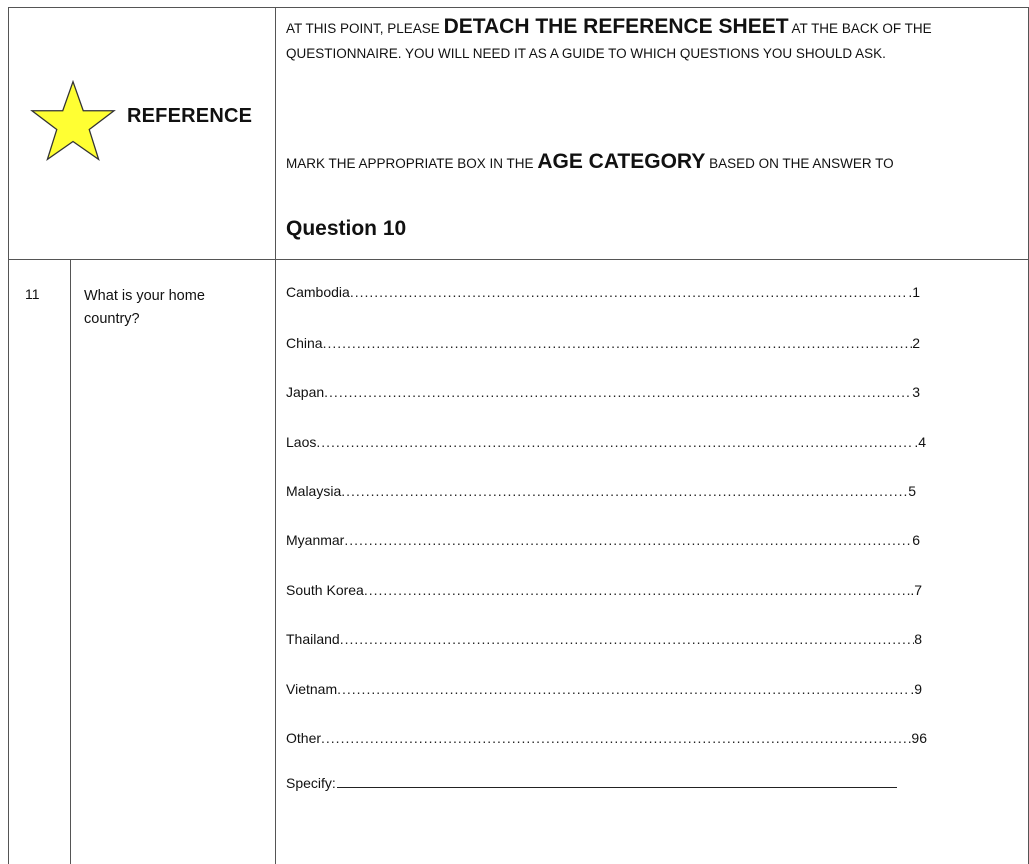 The height and width of the screenshot is (864, 1029). What do you see at coordinates (304, 738) in the screenshot?
I see `option-label: Other` at bounding box center [304, 738].